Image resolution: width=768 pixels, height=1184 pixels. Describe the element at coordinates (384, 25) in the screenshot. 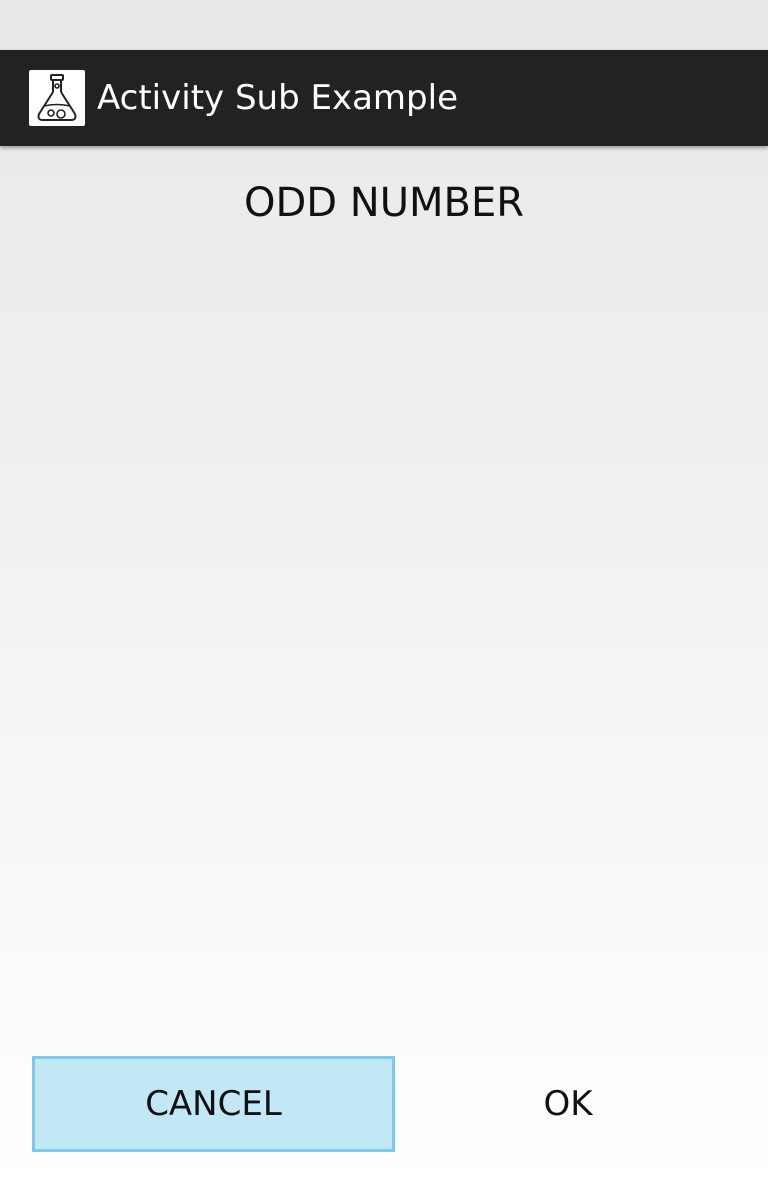

I see `status-bar` at that location.